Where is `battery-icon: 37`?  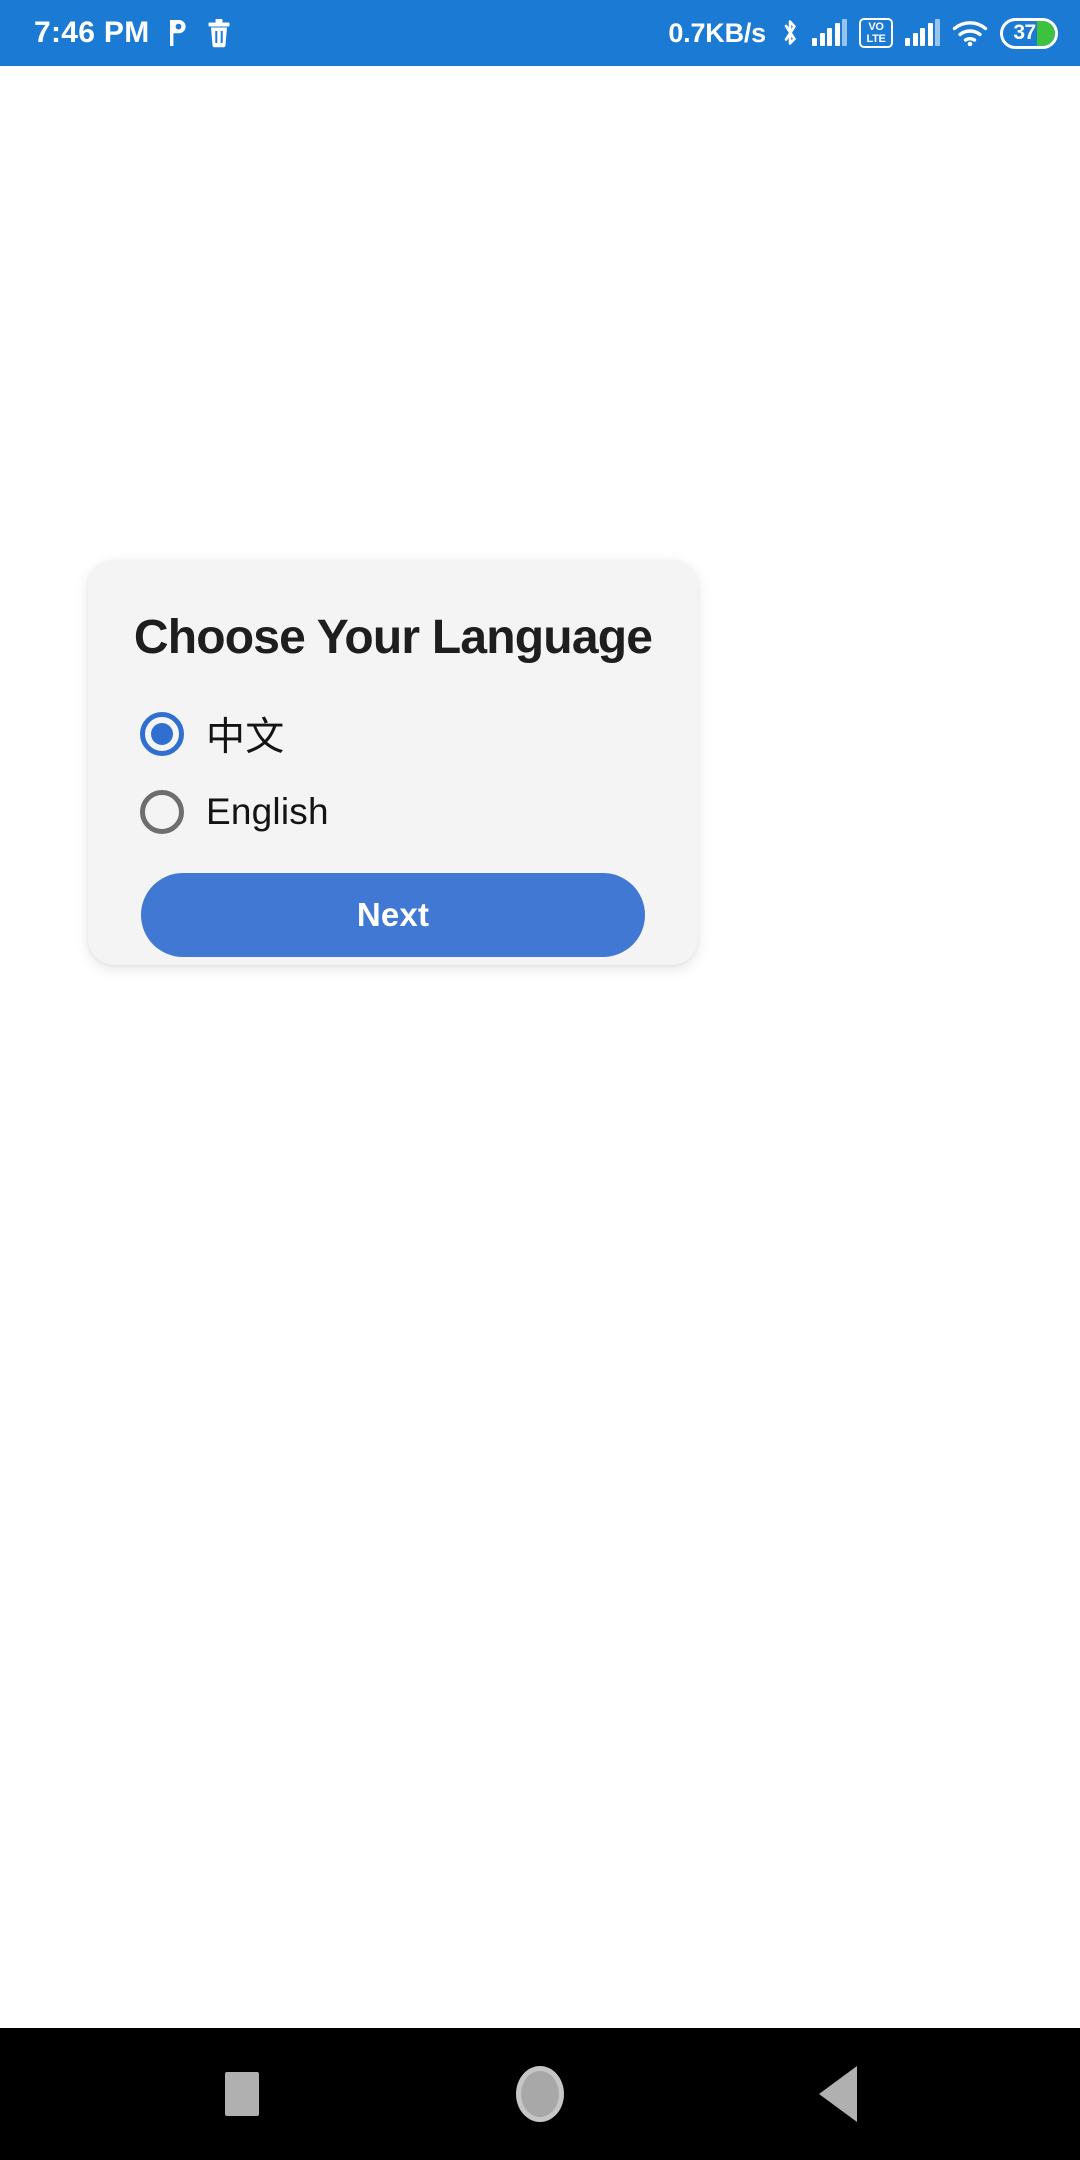 battery-icon: 37 is located at coordinates (1029, 33).